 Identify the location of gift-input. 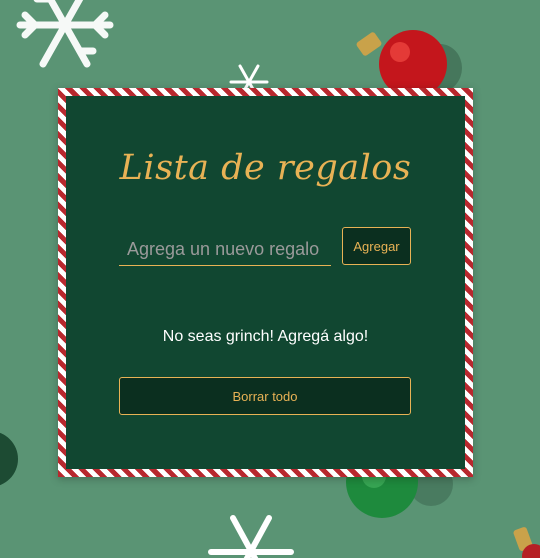
(225, 250).